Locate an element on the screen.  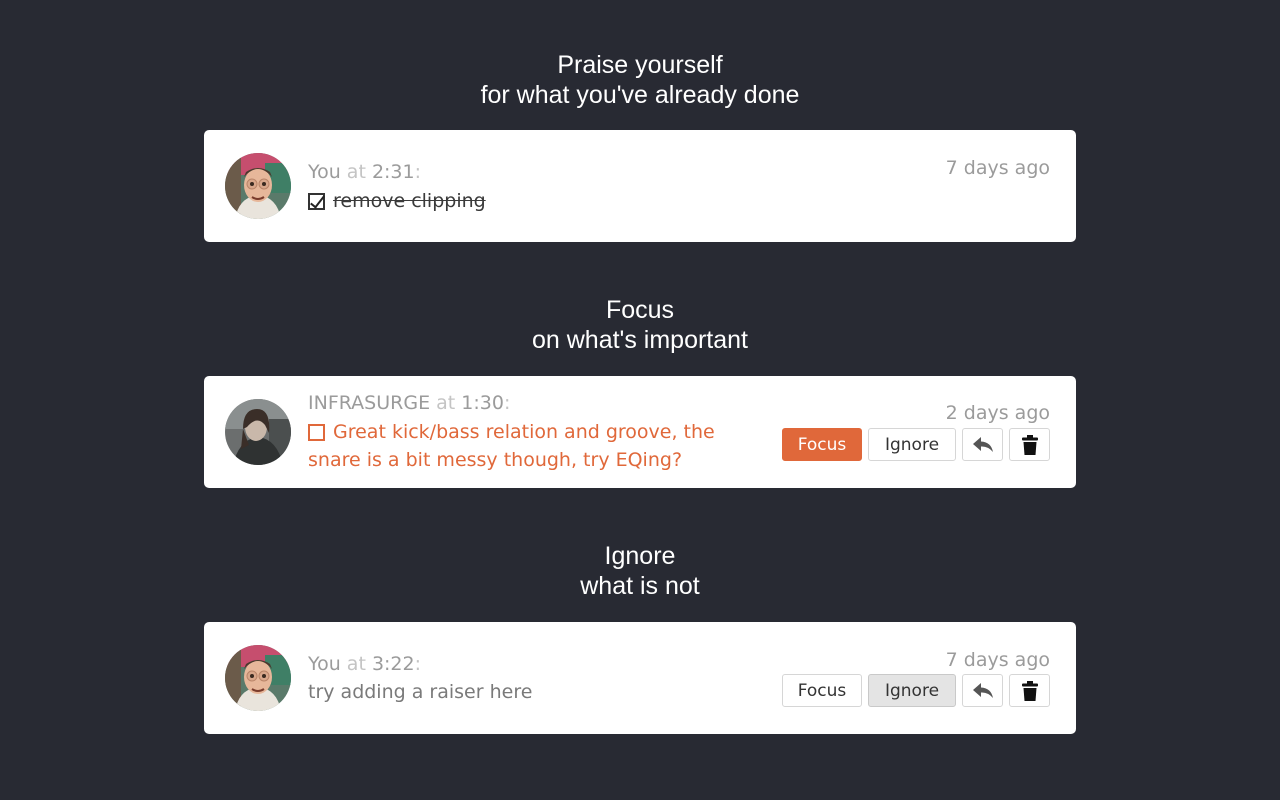
comment-timestamp: 2:31 is located at coordinates (393, 172).